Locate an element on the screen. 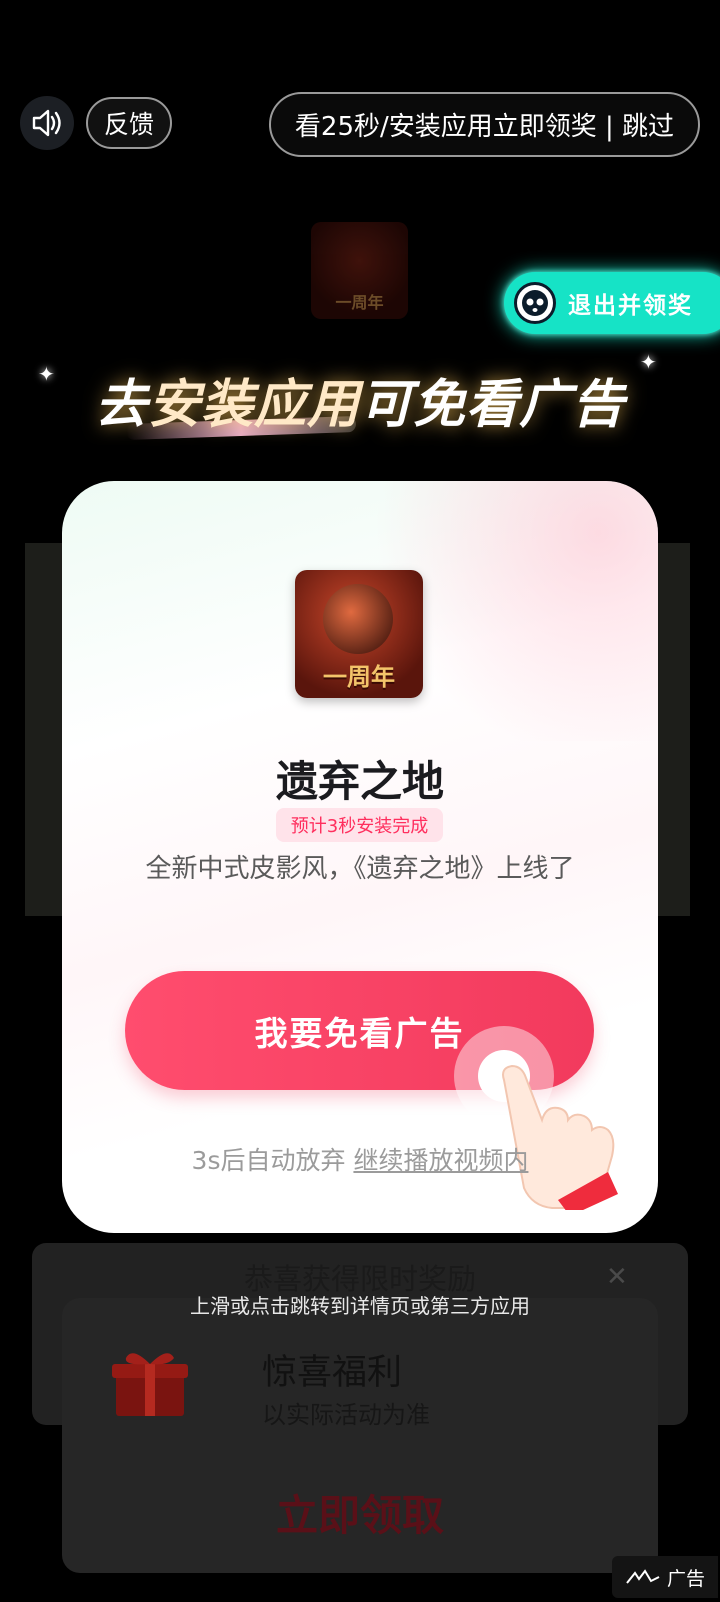 The image size is (720, 1602). headline-highlight: 安装应用 is located at coordinates (253, 405).